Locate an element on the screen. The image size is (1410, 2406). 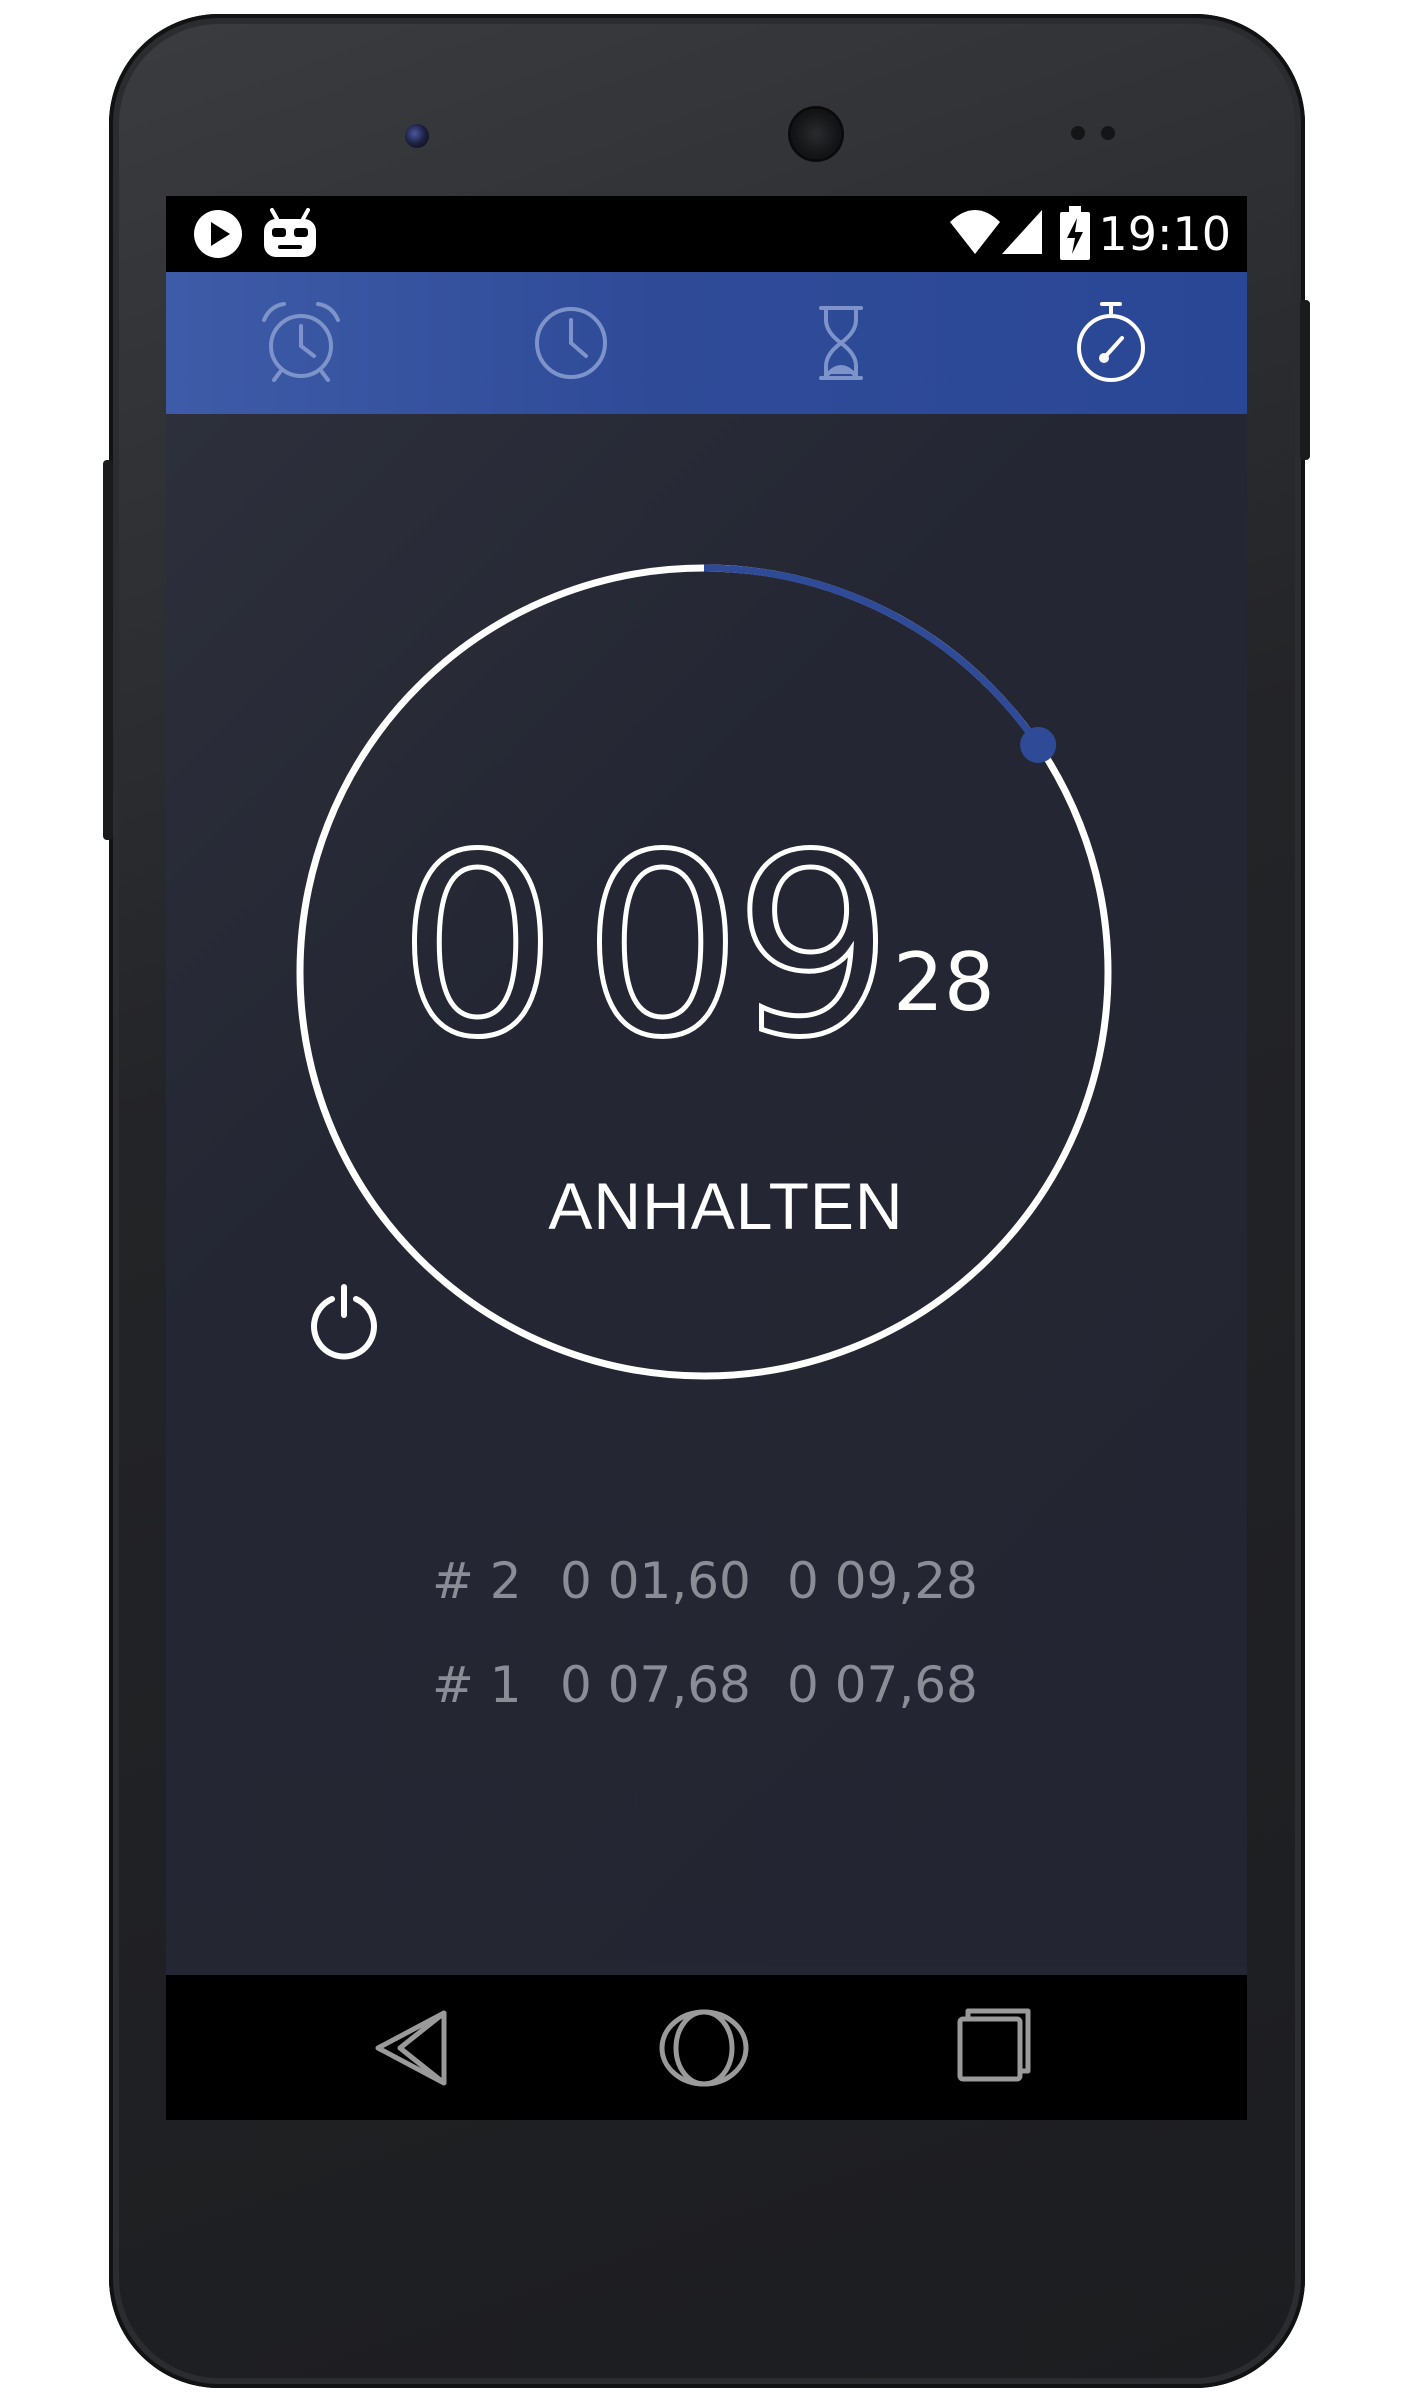
elapsed-hundredths: 28 is located at coordinates (944, 982).